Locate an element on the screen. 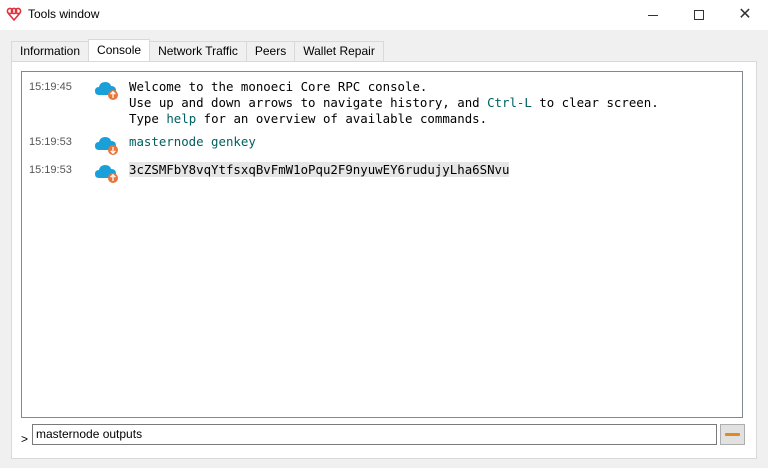 Image resolution: width=768 pixels, height=468 pixels. help-line-text: to clear screen. is located at coordinates (595, 102).